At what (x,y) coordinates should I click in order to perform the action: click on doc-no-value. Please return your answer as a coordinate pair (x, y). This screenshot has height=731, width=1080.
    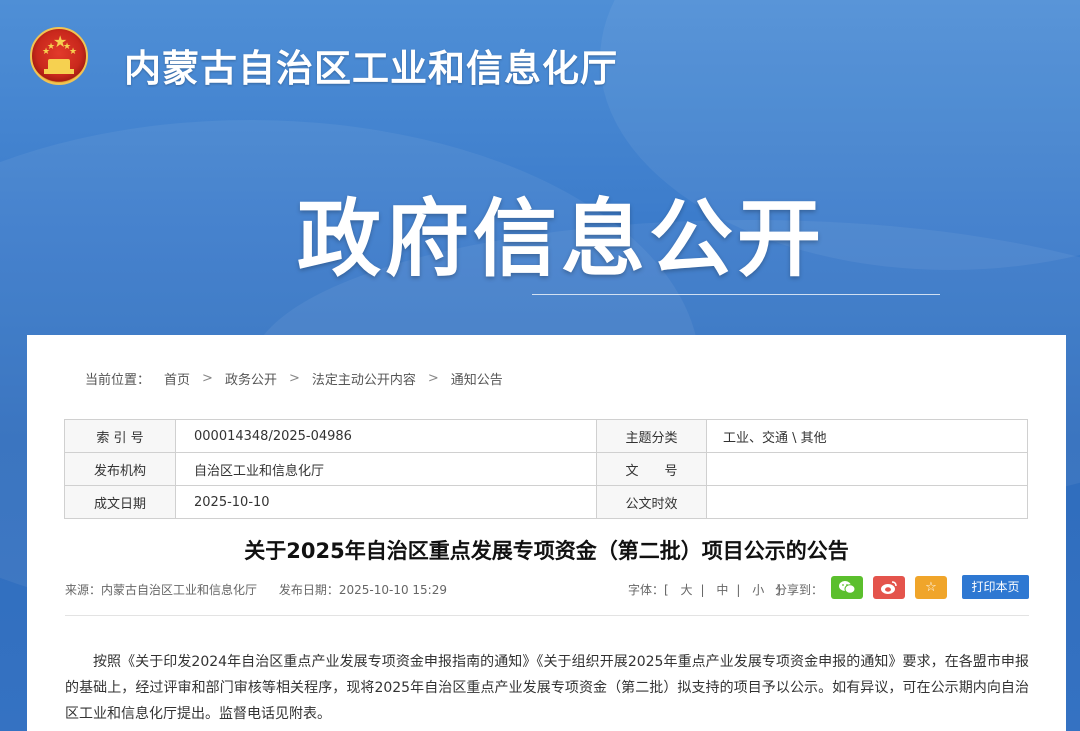
    Looking at the image, I should click on (867, 469).